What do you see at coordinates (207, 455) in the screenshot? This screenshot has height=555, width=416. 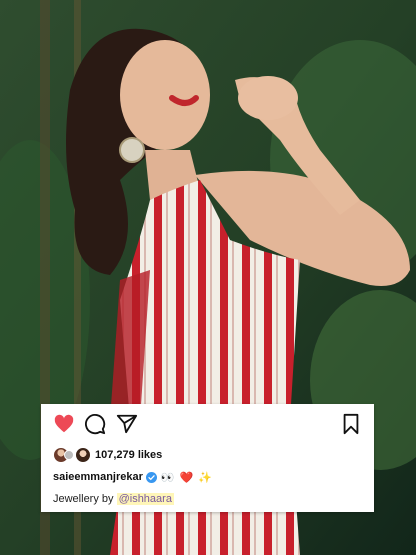 I see `likes-row: 107,279 likes` at bounding box center [207, 455].